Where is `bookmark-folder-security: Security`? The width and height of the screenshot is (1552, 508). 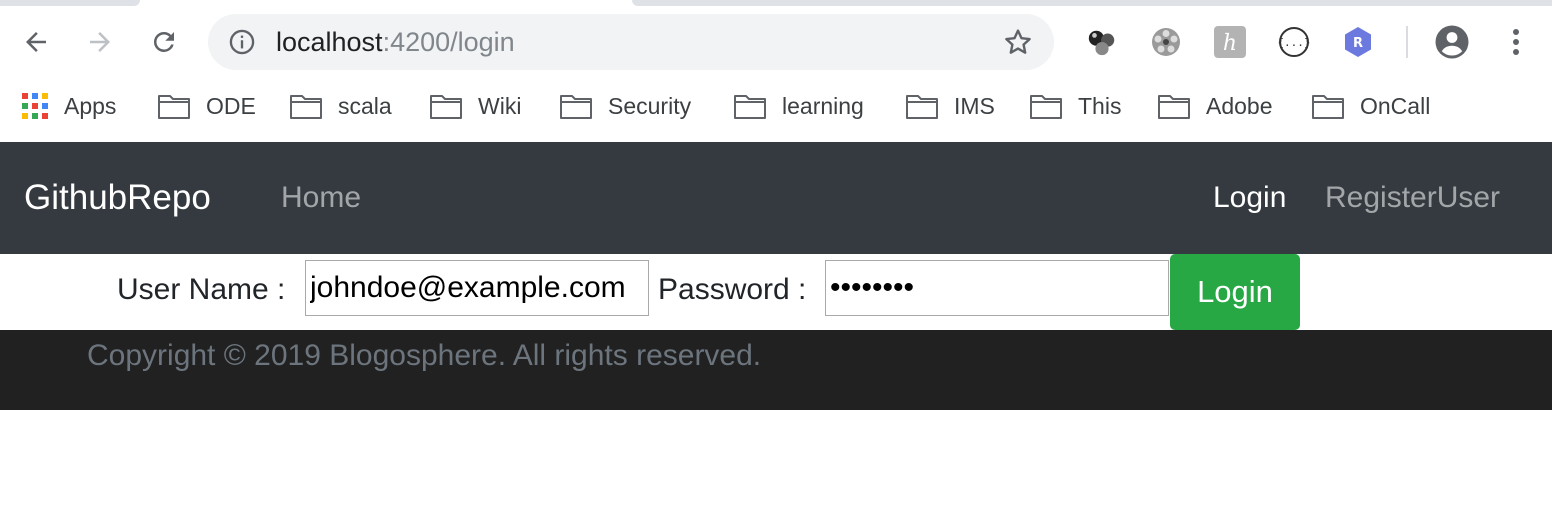 bookmark-folder-security: Security is located at coordinates (625, 106).